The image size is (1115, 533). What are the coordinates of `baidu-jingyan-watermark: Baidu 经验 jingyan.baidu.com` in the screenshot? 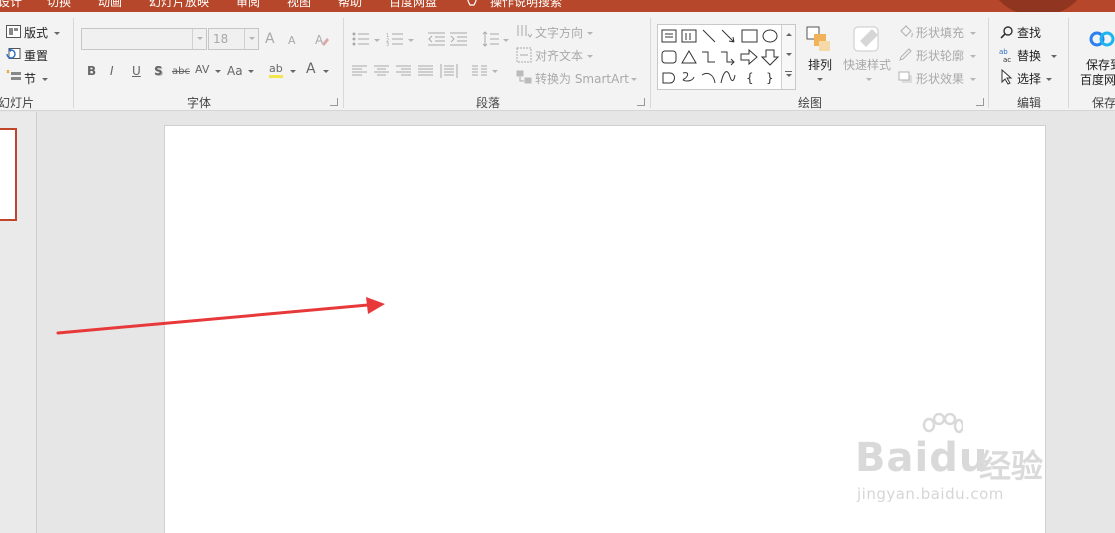 It's located at (957, 463).